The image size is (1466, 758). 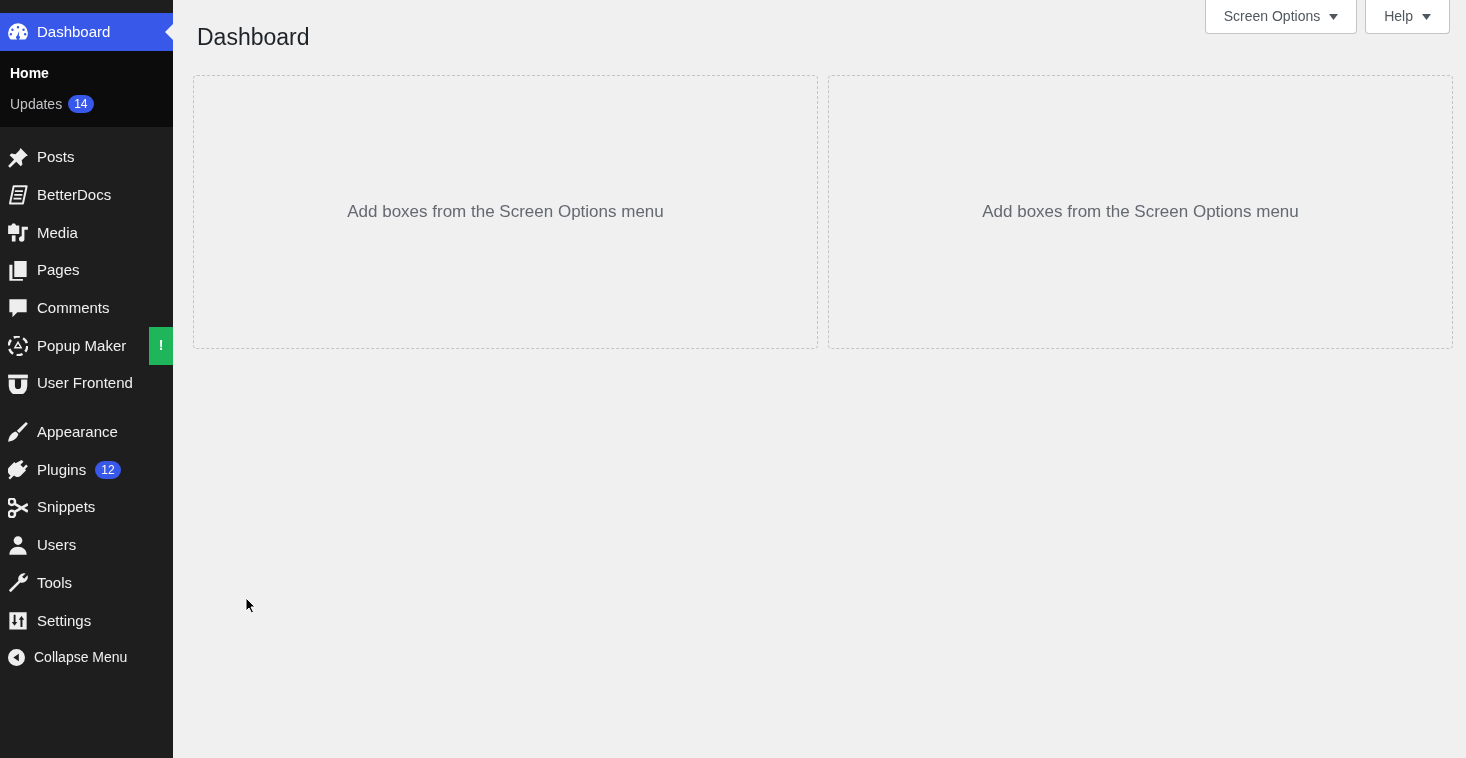 I want to click on shield-u-icon, so click(x=18, y=383).